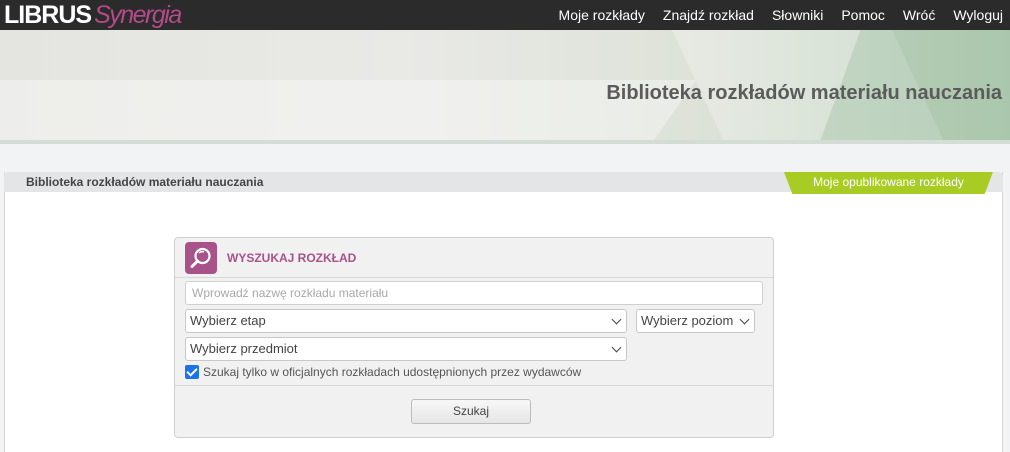 The width and height of the screenshot is (1010, 452). Describe the element at coordinates (228, 320) in the screenshot. I see `etap-select-value: Wybierz etap` at that location.